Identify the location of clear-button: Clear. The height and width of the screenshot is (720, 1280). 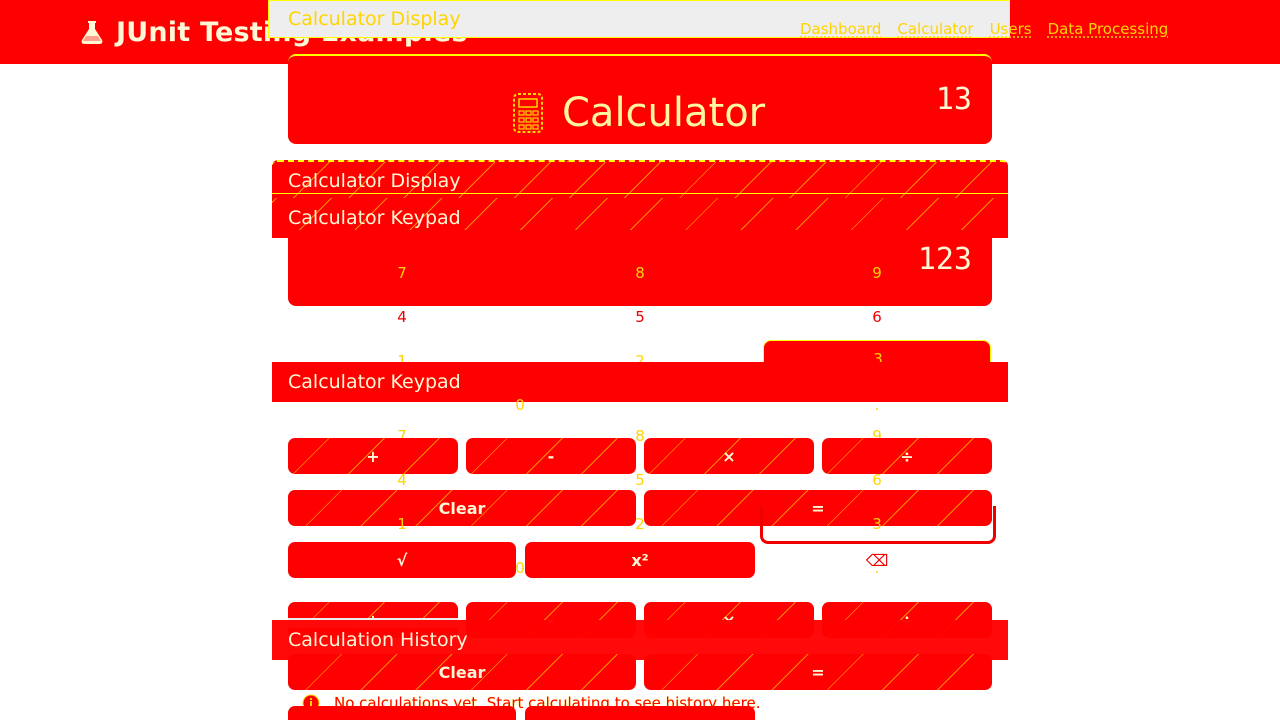
(462, 508).